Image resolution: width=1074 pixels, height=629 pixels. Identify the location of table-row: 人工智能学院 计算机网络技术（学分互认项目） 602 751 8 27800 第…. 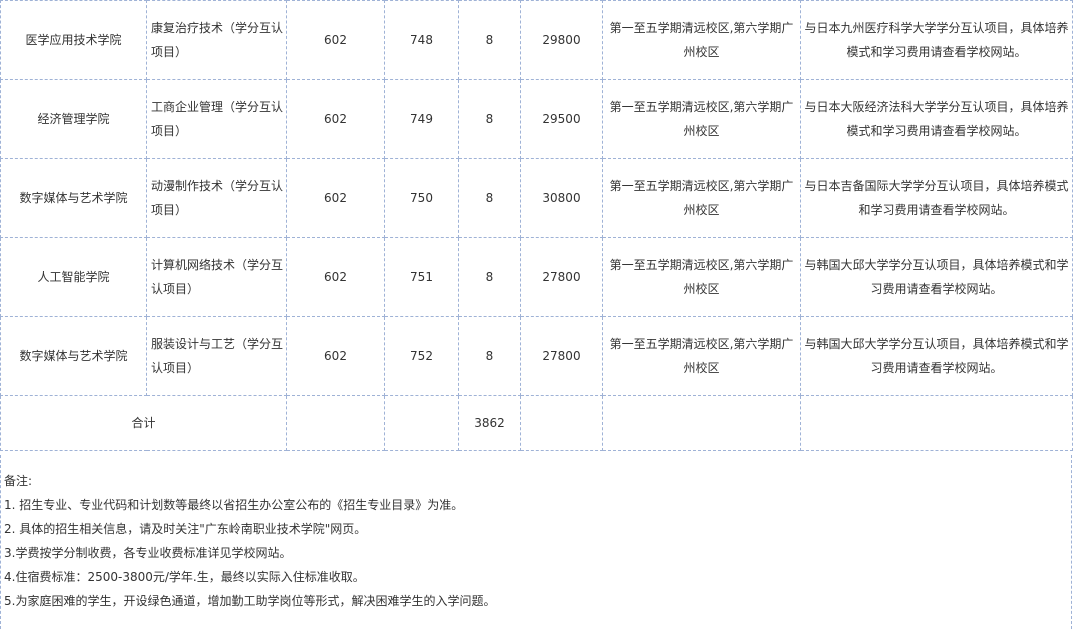
(536, 277).